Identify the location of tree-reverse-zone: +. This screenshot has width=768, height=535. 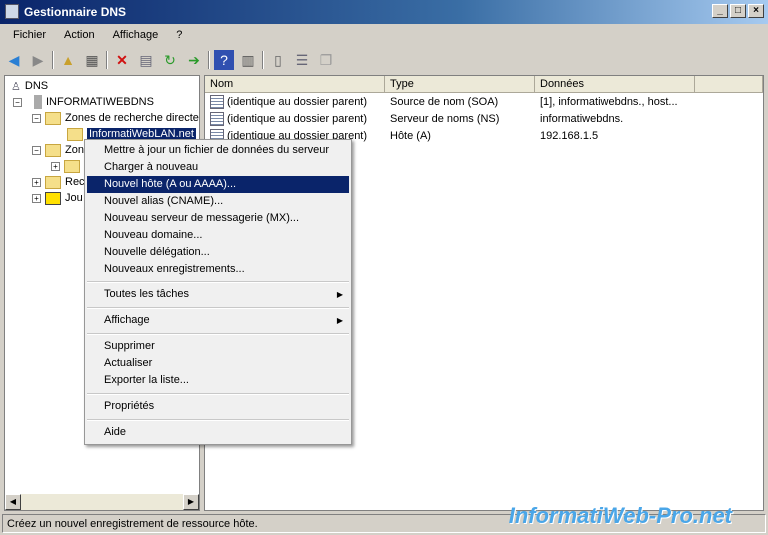
(65, 166).